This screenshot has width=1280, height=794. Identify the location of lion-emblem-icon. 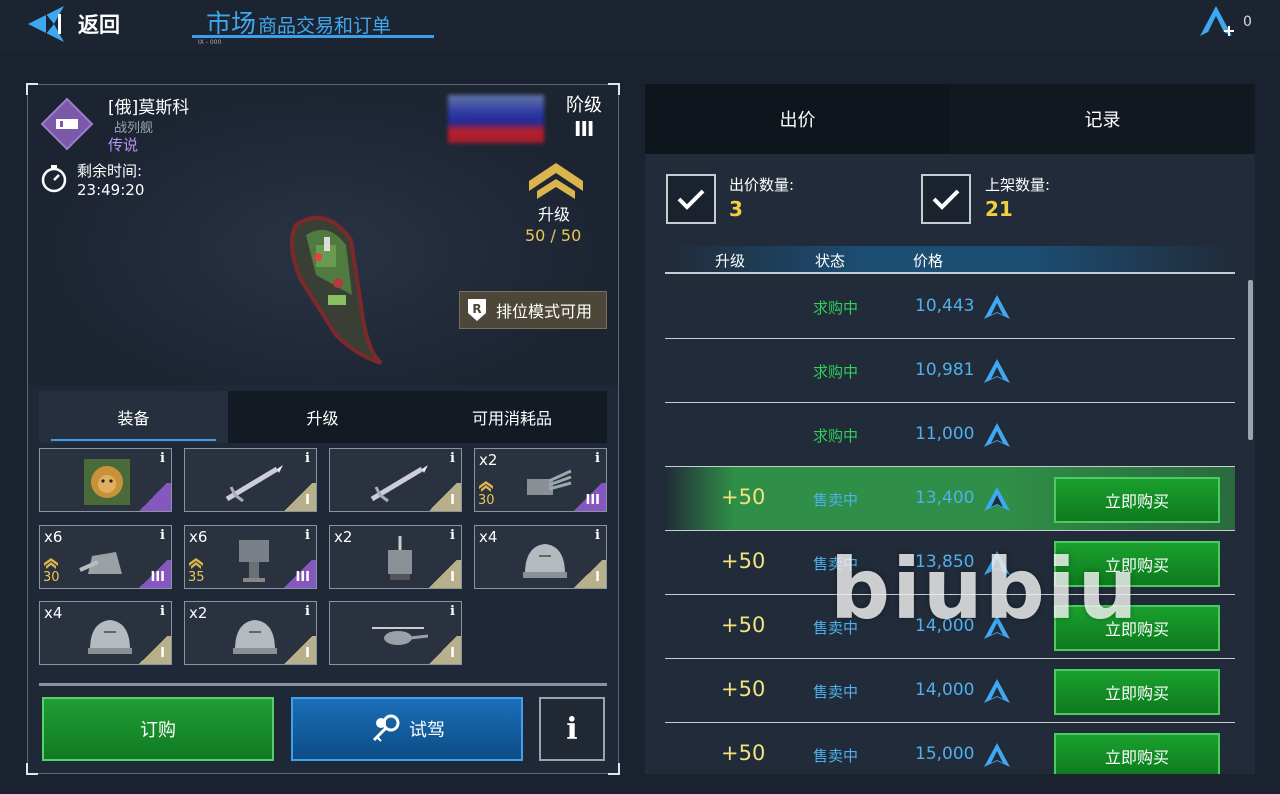
(107, 482).